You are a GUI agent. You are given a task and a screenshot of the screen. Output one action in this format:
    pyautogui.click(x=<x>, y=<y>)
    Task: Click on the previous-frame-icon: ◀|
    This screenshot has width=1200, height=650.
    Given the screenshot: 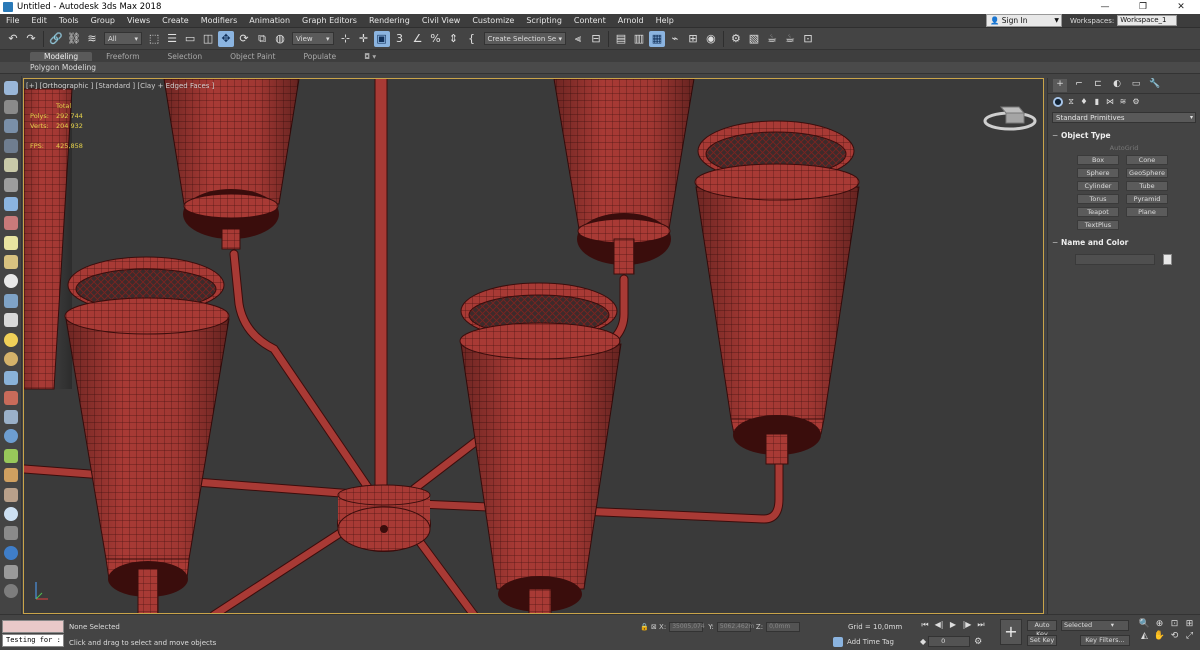 What is the action you would take?
    pyautogui.click(x=939, y=625)
    